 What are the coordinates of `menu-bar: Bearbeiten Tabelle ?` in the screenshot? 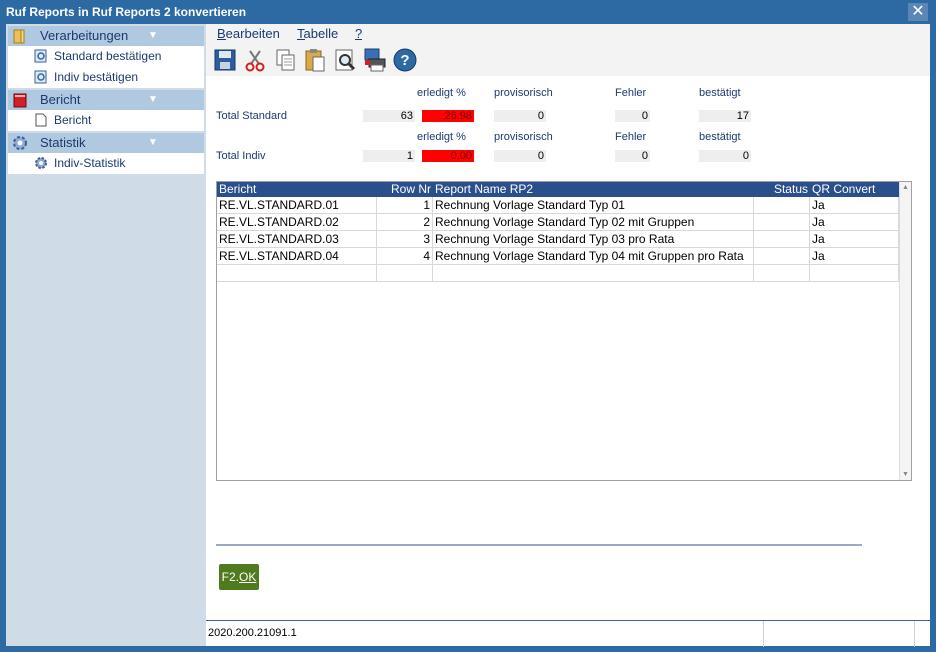 It's located at (568, 34).